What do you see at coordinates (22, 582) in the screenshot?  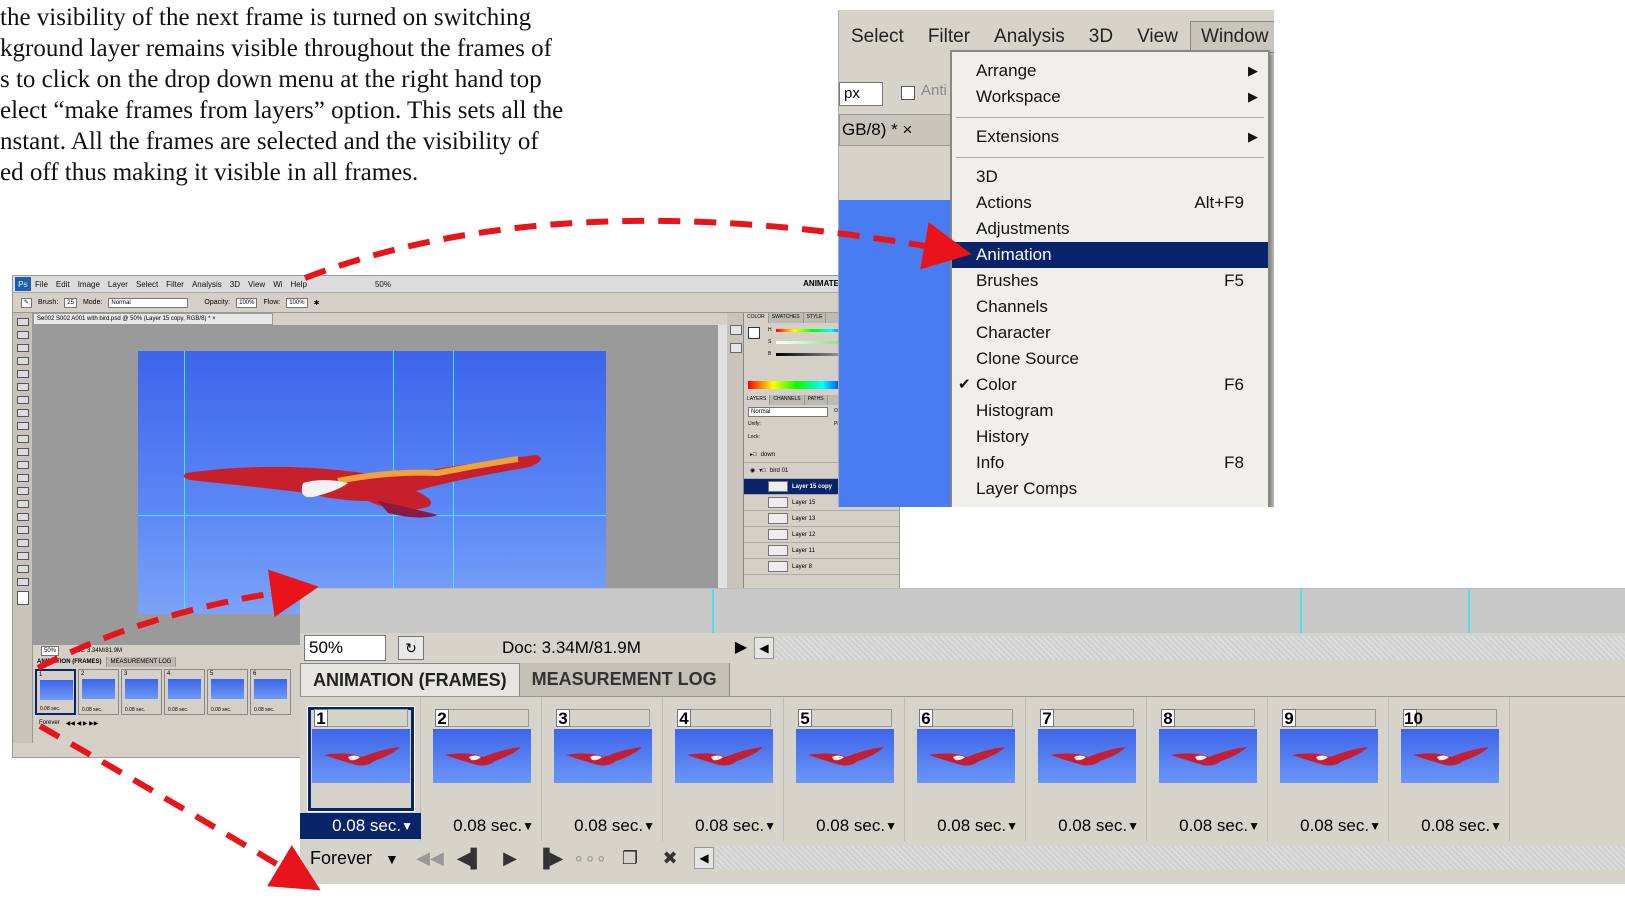 I see `zoom-tool-icon` at bounding box center [22, 582].